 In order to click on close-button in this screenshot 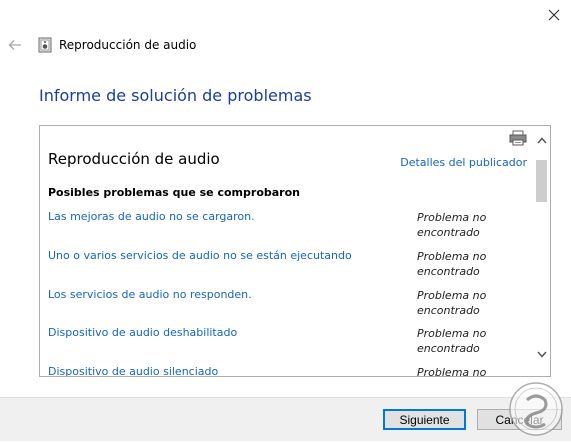, I will do `click(554, 15)`.